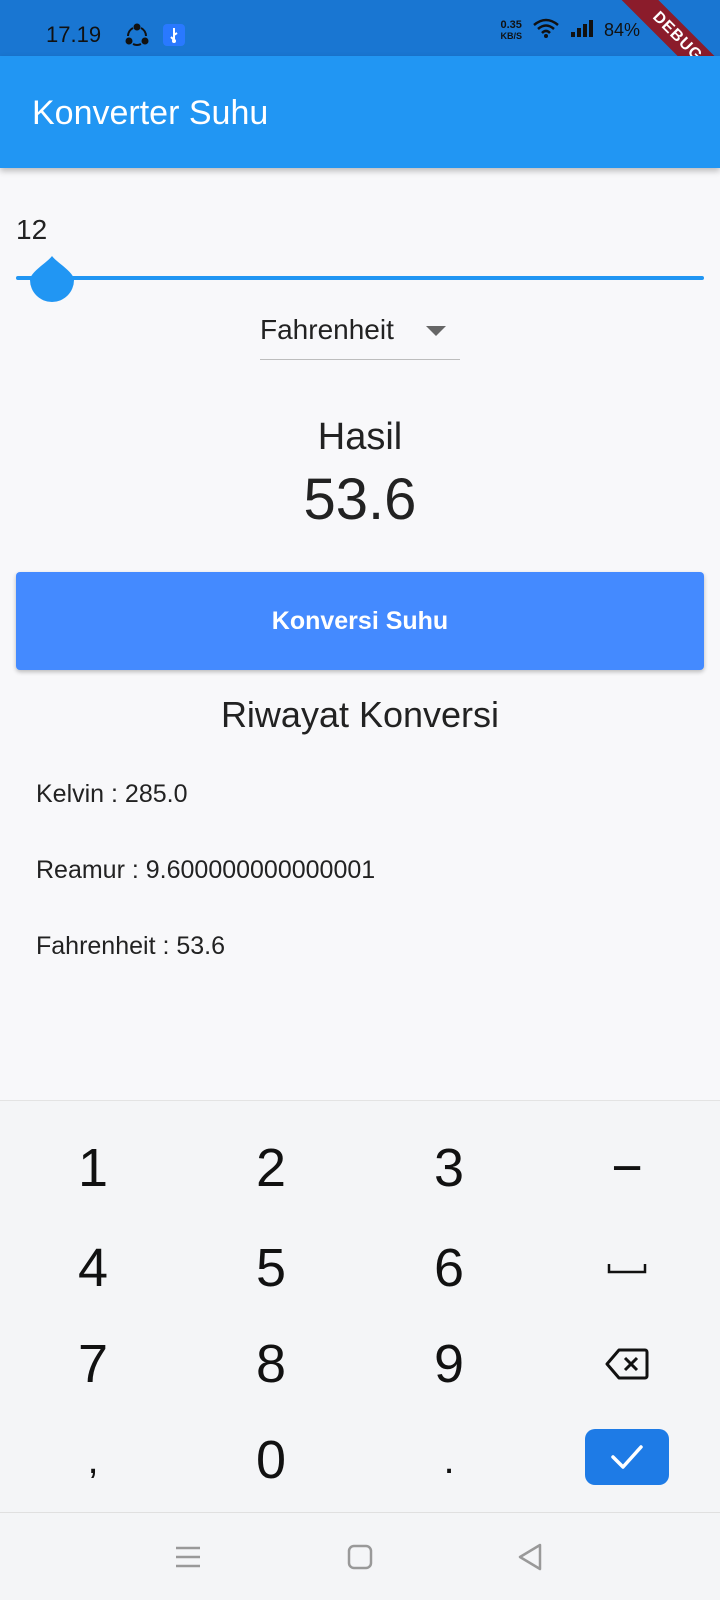 This screenshot has width=720, height=1600. I want to click on status-time: 17.19, so click(74, 34).